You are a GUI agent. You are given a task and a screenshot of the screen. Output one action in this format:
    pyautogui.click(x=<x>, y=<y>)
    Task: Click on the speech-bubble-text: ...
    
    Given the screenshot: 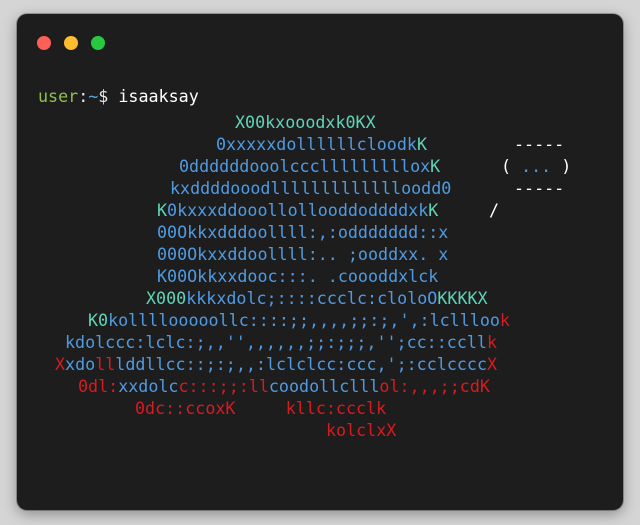 What is the action you would take?
    pyautogui.click(x=536, y=166)
    